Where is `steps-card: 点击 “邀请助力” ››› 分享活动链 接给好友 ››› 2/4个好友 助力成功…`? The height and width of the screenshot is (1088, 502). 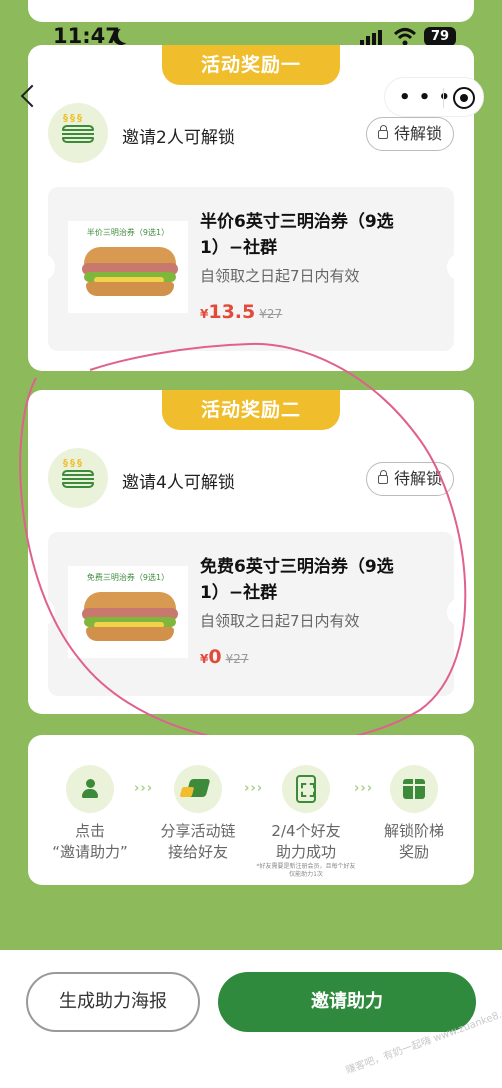
steps-card: 点击 “邀请助力” ››› 分享活动链 接给好友 ››› 2/4个好友 助力成功… is located at coordinates (251, 810).